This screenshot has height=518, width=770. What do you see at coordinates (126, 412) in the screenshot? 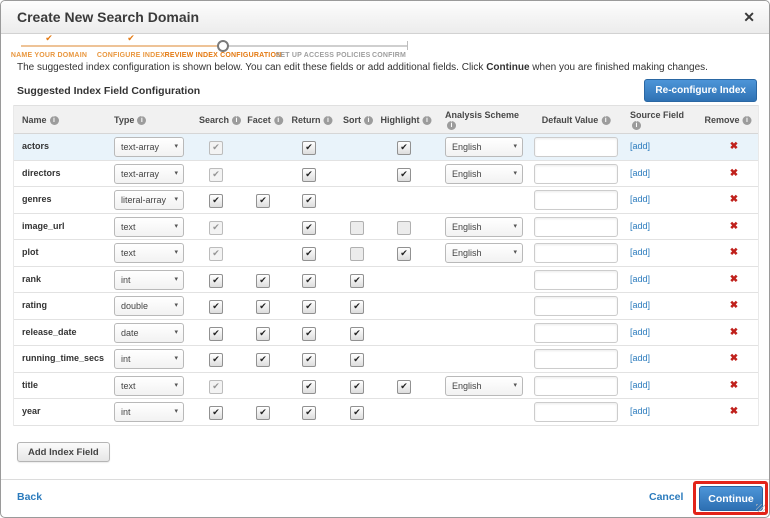
I see `selected-option-label: int` at bounding box center [126, 412].